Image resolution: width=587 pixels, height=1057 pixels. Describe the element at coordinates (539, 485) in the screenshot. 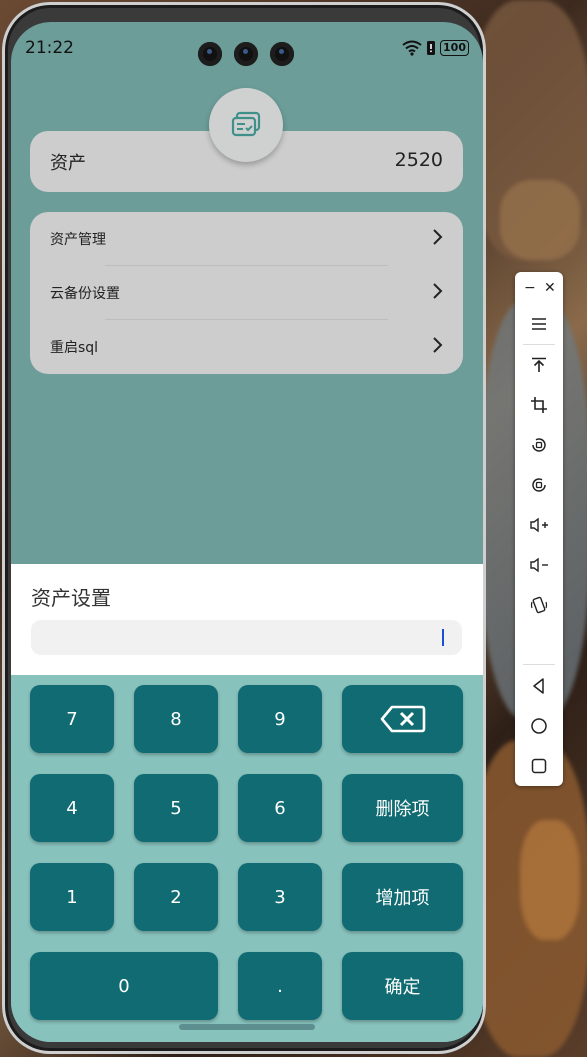

I see `rotate-right-icon` at that location.